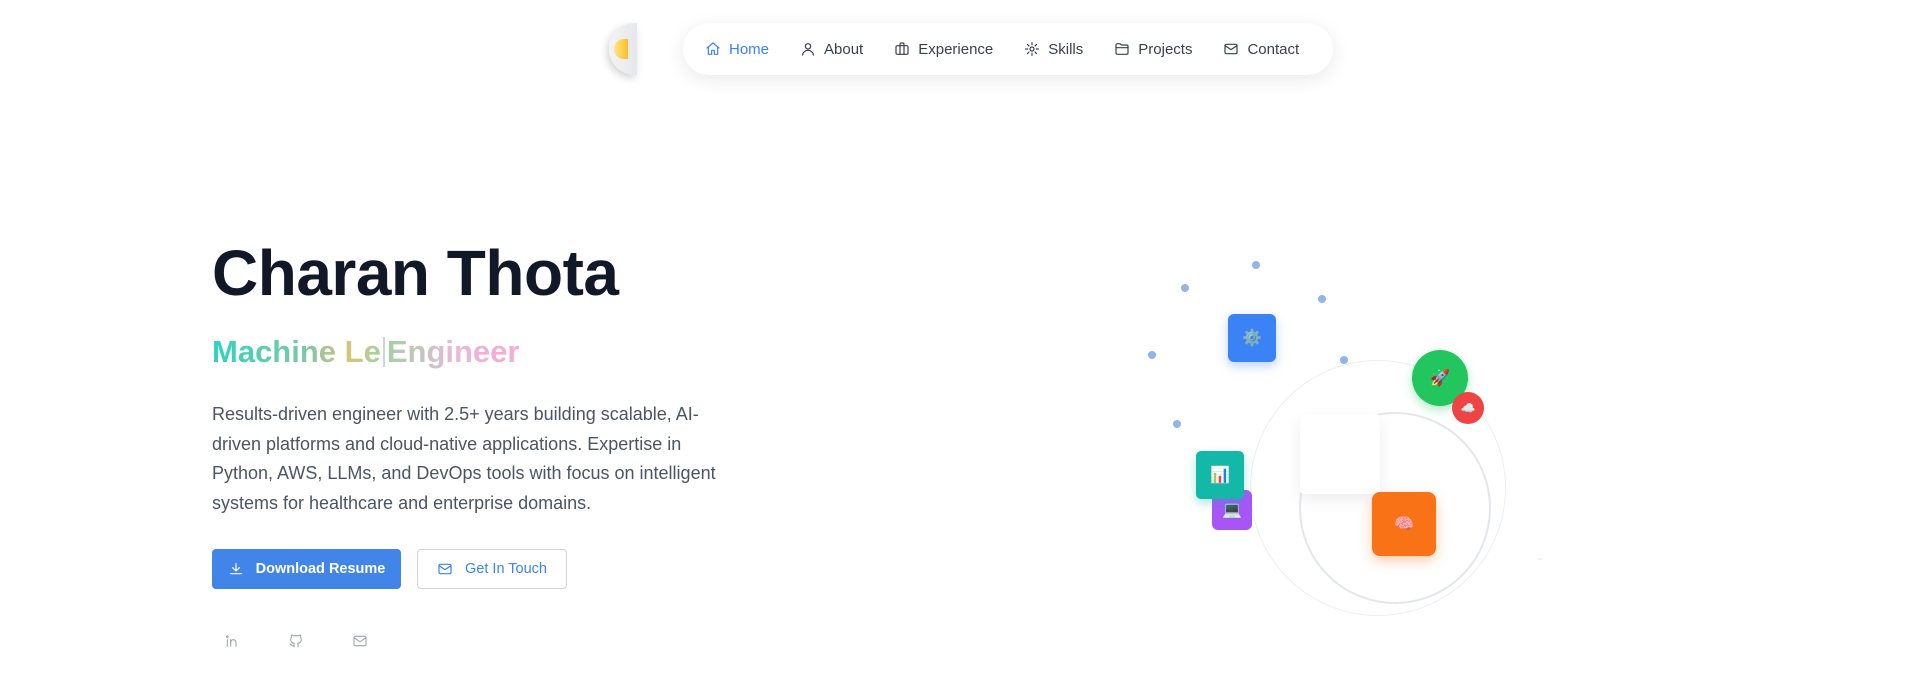 The image size is (1906, 689). What do you see at coordinates (415, 273) in the screenshot?
I see `hero-name: Charan Thota` at bounding box center [415, 273].